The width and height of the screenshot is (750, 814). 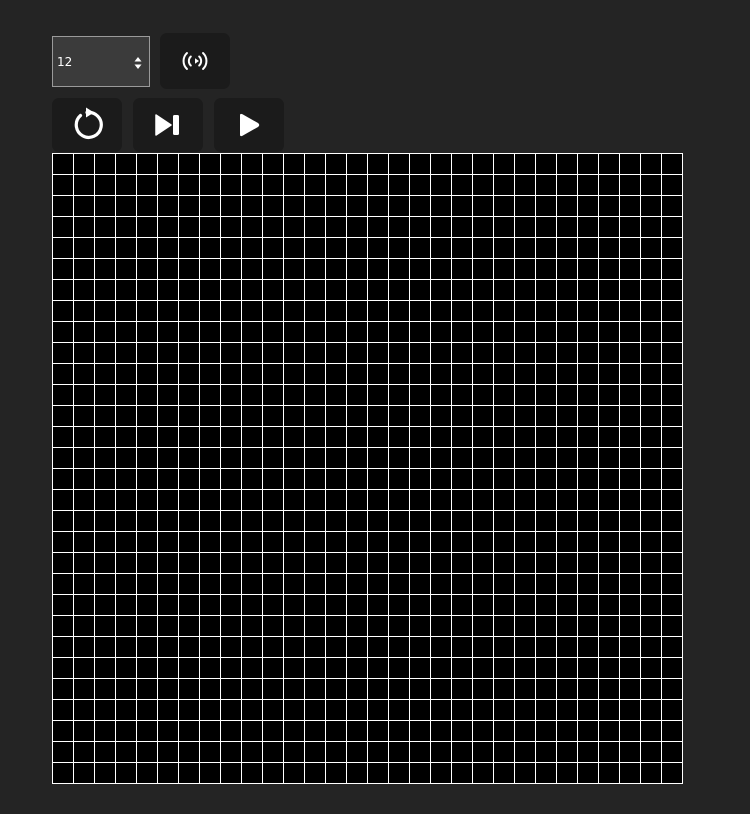 I want to click on play-icon, so click(x=250, y=125).